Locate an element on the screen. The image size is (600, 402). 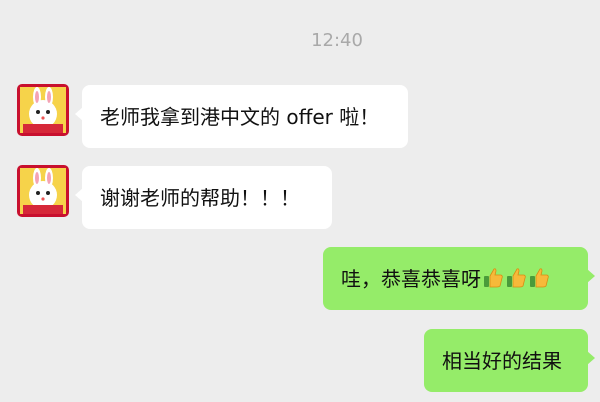
sent-message-bubble: 哇，恭喜恭喜呀 is located at coordinates (459, 278).